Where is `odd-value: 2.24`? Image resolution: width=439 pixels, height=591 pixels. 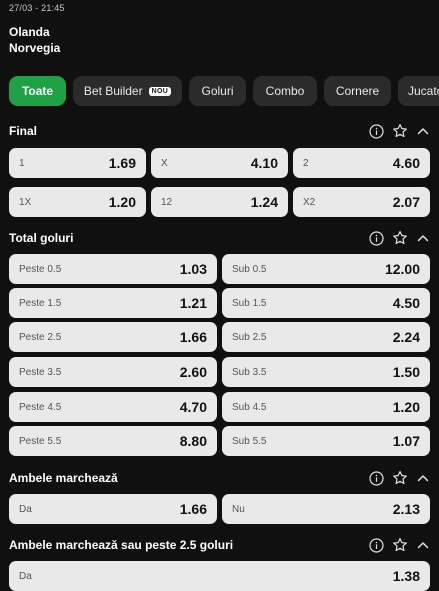
odd-value: 2.24 is located at coordinates (406, 337).